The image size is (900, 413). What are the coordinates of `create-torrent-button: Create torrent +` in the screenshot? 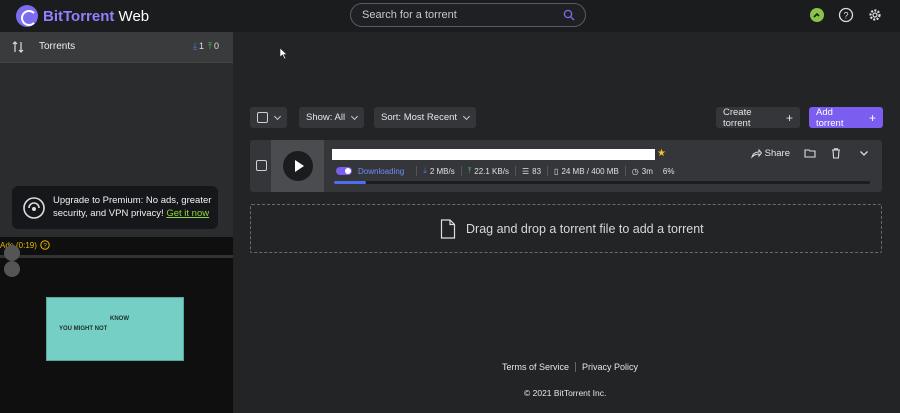 It's located at (758, 117).